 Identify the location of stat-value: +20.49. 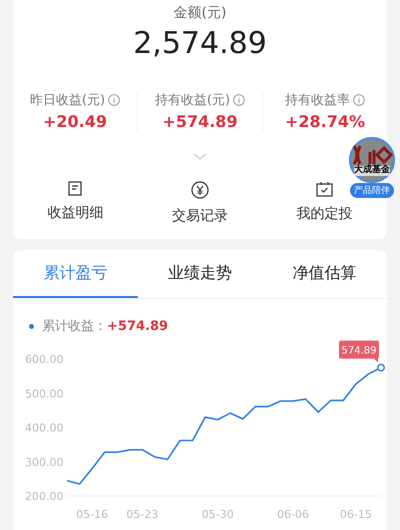
(74, 121).